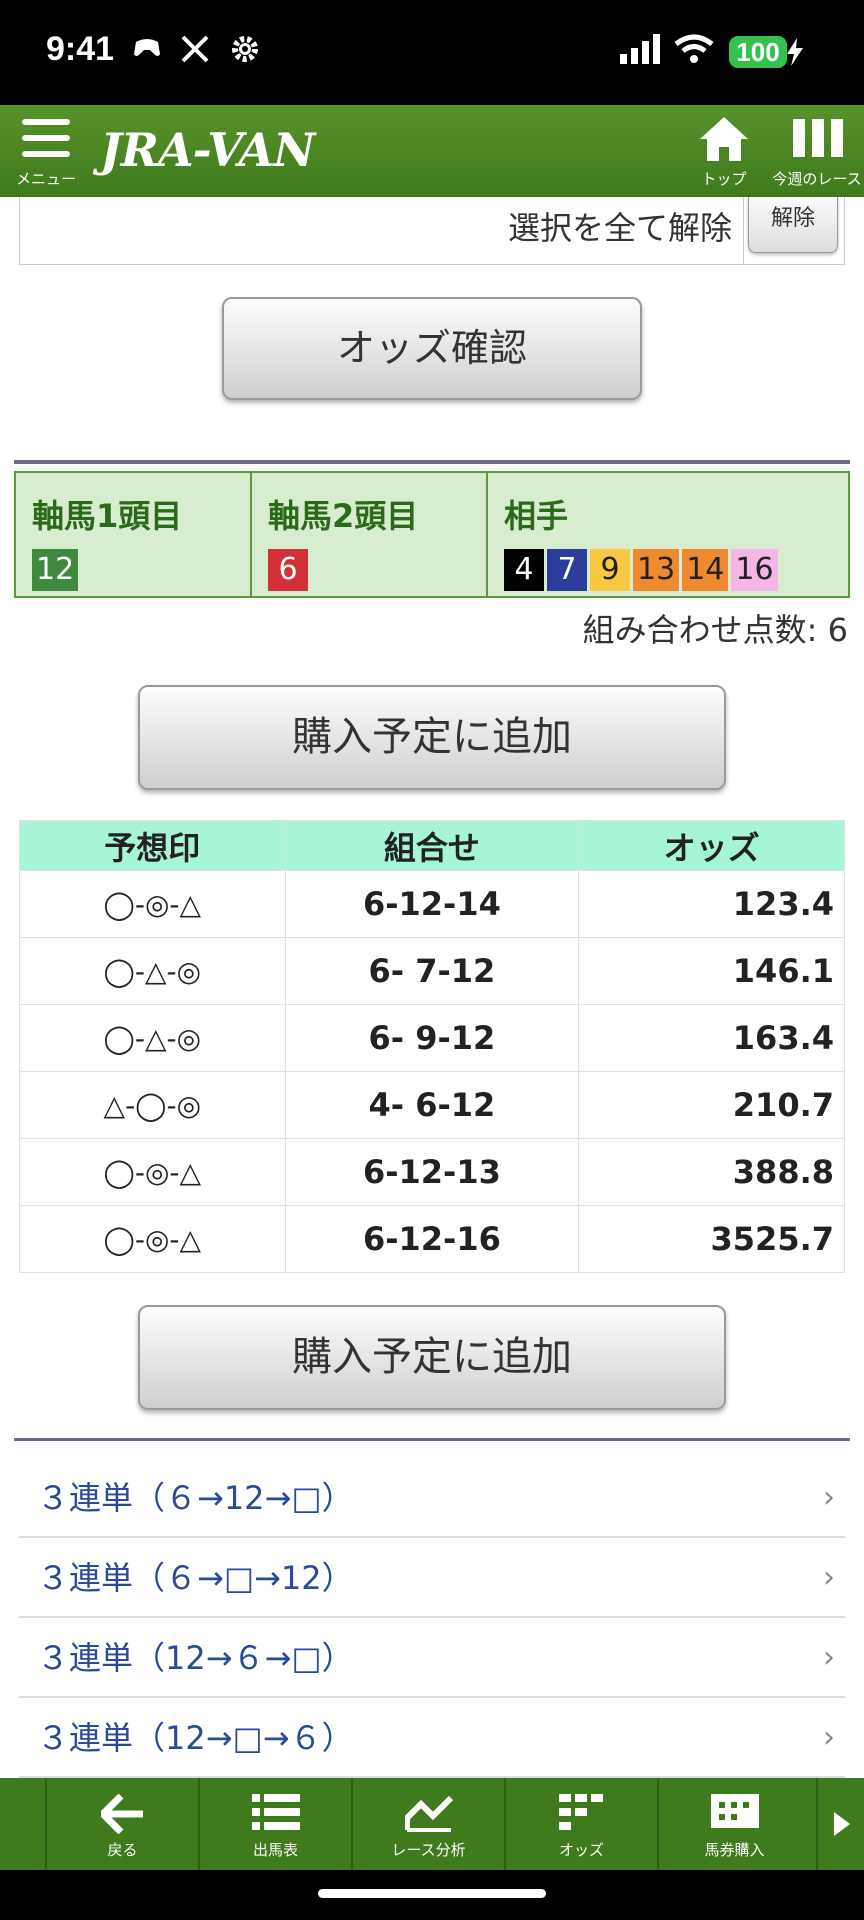 This screenshot has height=1920, width=864. I want to click on odds-cell: 210.7, so click(711, 1105).